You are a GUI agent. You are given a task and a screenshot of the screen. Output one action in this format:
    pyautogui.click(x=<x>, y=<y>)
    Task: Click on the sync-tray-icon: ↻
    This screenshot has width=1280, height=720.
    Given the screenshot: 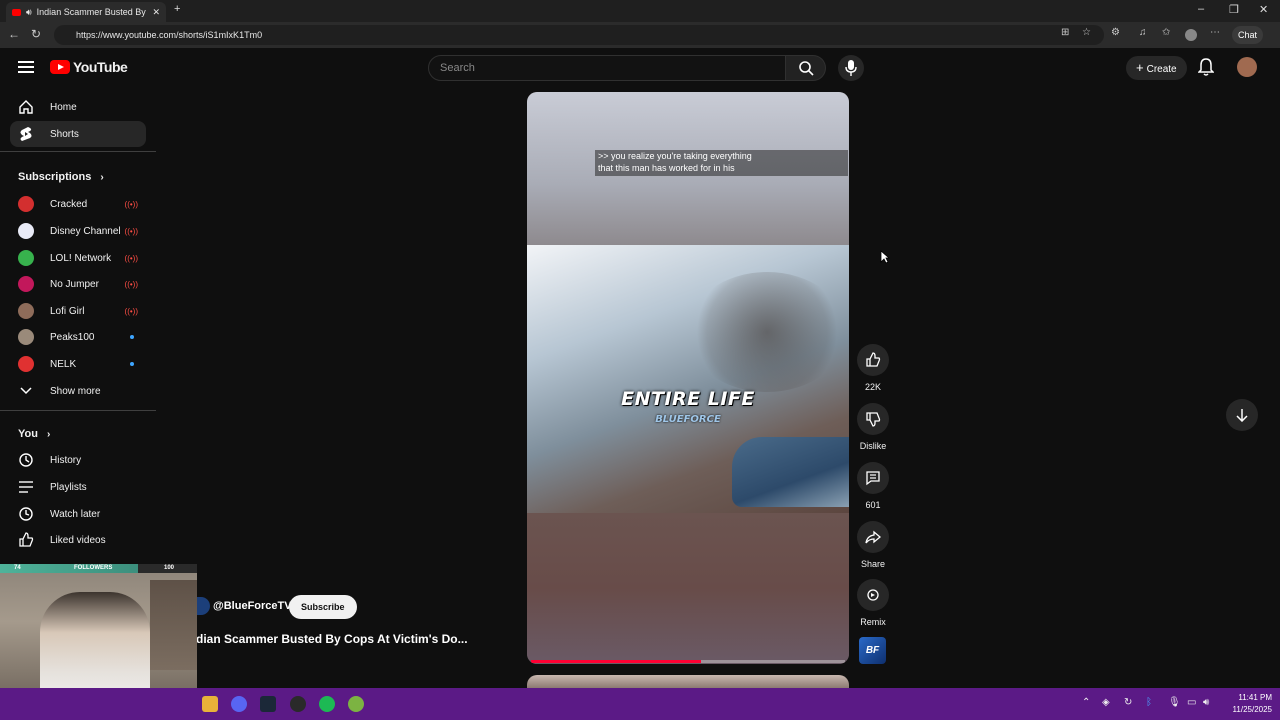 What is the action you would take?
    pyautogui.click(x=1128, y=702)
    